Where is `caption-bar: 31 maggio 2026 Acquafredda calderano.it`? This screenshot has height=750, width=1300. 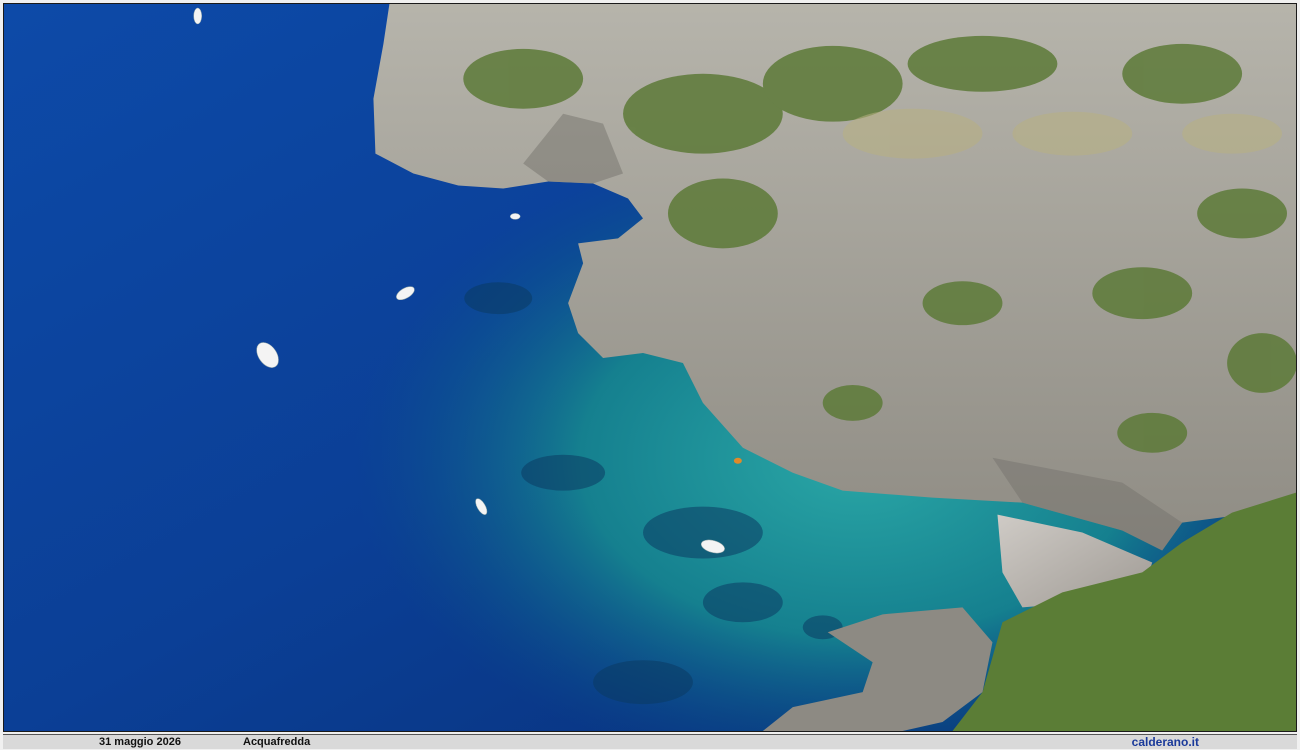
caption-bar: 31 maggio 2026 Acquafredda calderano.it is located at coordinates (650, 741).